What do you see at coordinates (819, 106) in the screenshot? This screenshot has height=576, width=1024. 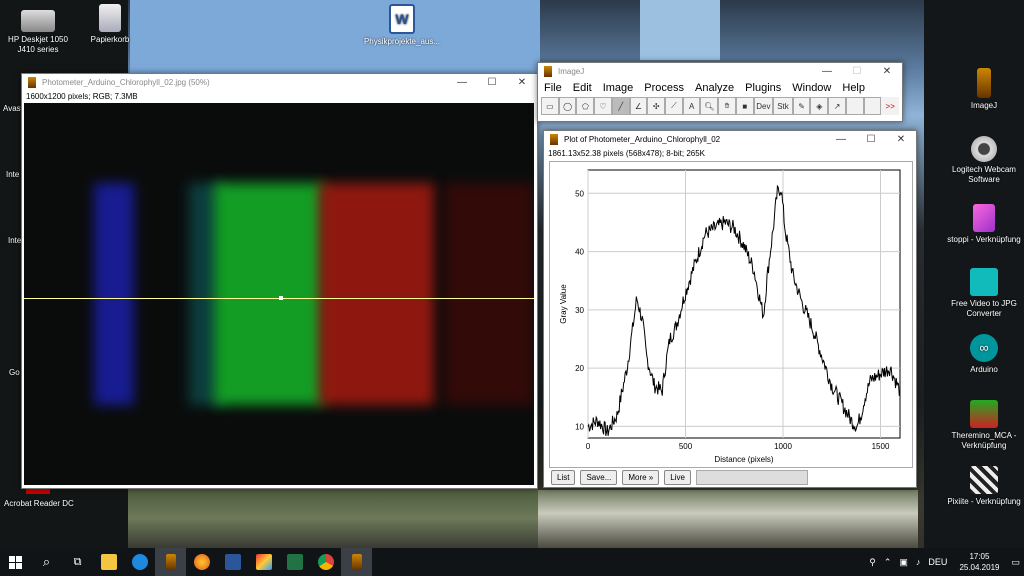 I see `flood-fill-tool-icon: ◈` at bounding box center [819, 106].